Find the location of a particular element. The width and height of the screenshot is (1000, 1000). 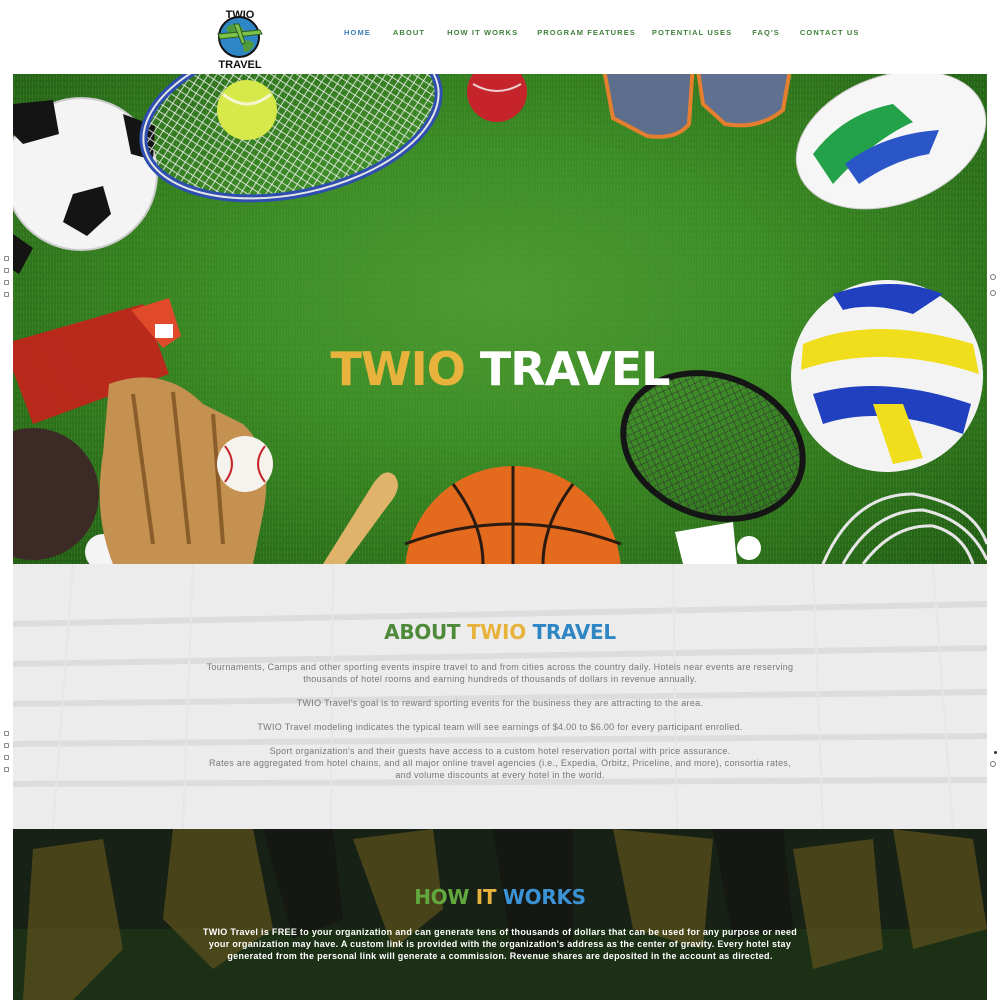

how-title-word-2: IT is located at coordinates (486, 897).